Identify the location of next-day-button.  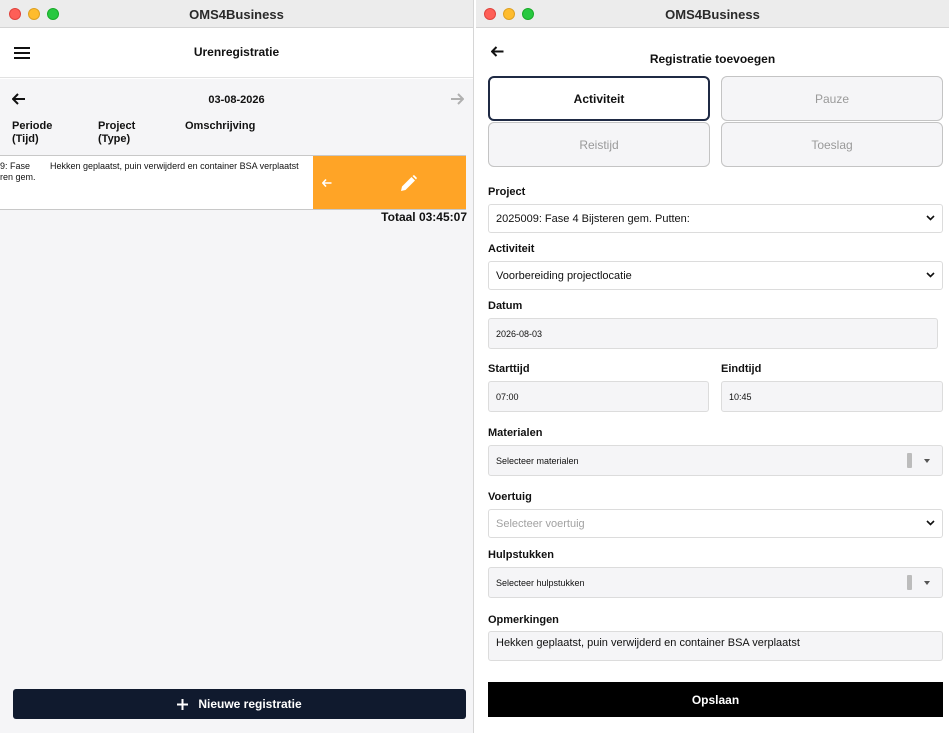
(457, 99).